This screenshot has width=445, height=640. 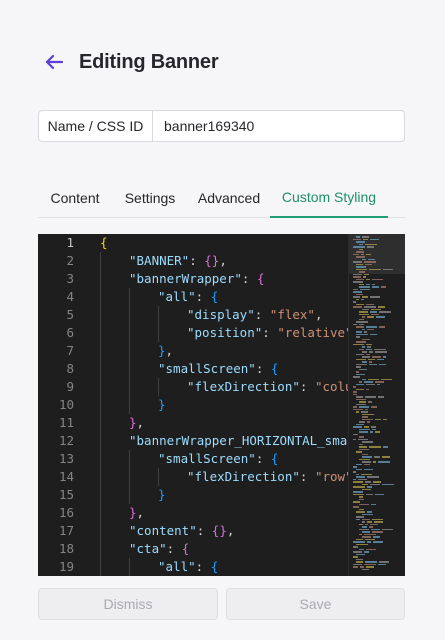 I want to click on name-css-id-input, so click(x=278, y=126).